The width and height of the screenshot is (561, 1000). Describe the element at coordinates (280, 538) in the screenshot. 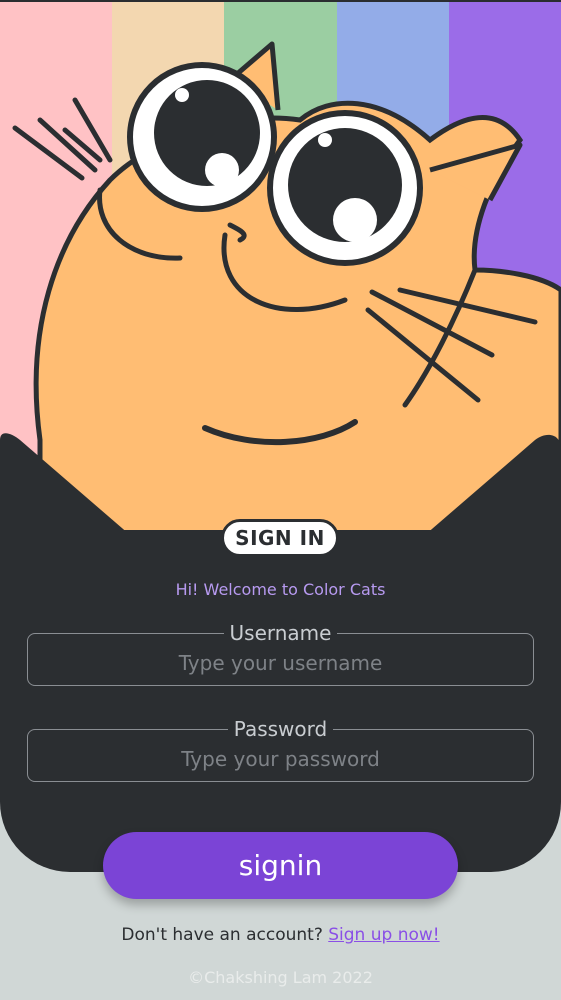

I see `signin-badge: SIGN IN` at that location.